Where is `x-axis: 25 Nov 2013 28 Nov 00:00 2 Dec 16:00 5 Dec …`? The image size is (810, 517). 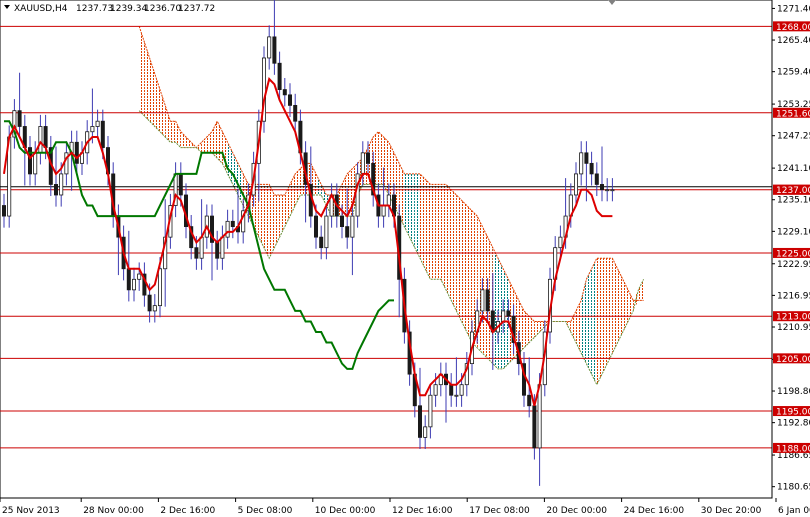 x-axis: 25 Nov 2013 28 Nov 00:00 2 Dec 16:00 5 Dec … is located at coordinates (405, 506).